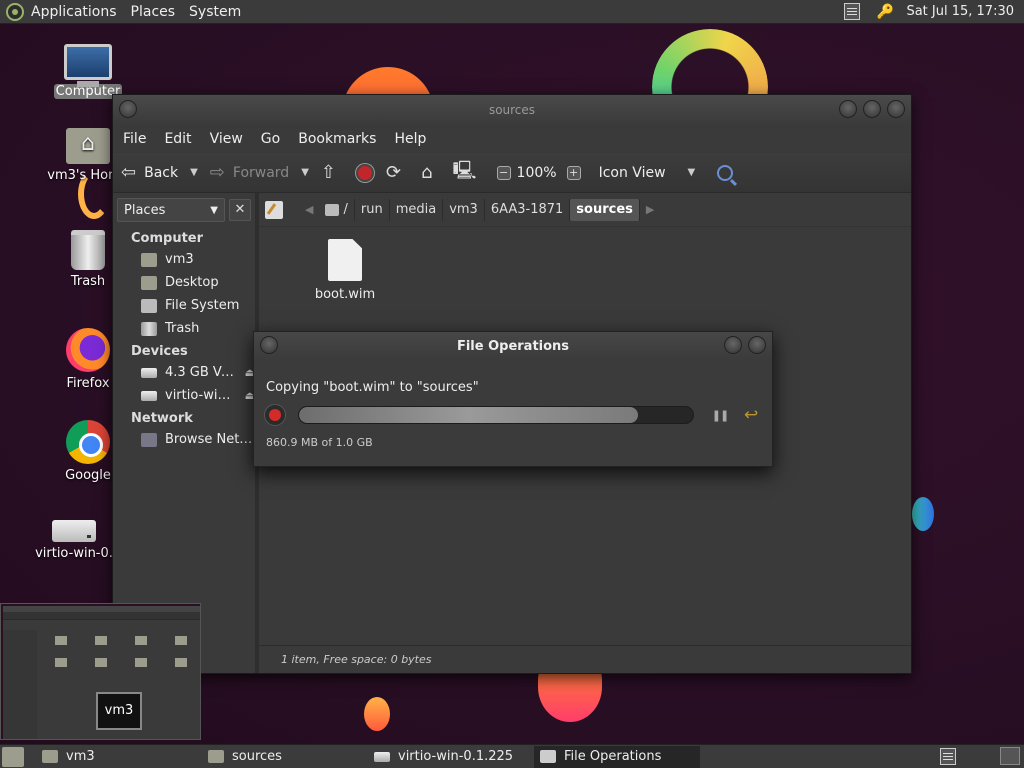 This screenshot has width=1024, height=768. What do you see at coordinates (885, 12) in the screenshot?
I see `keyring-icon: 🔑` at bounding box center [885, 12].